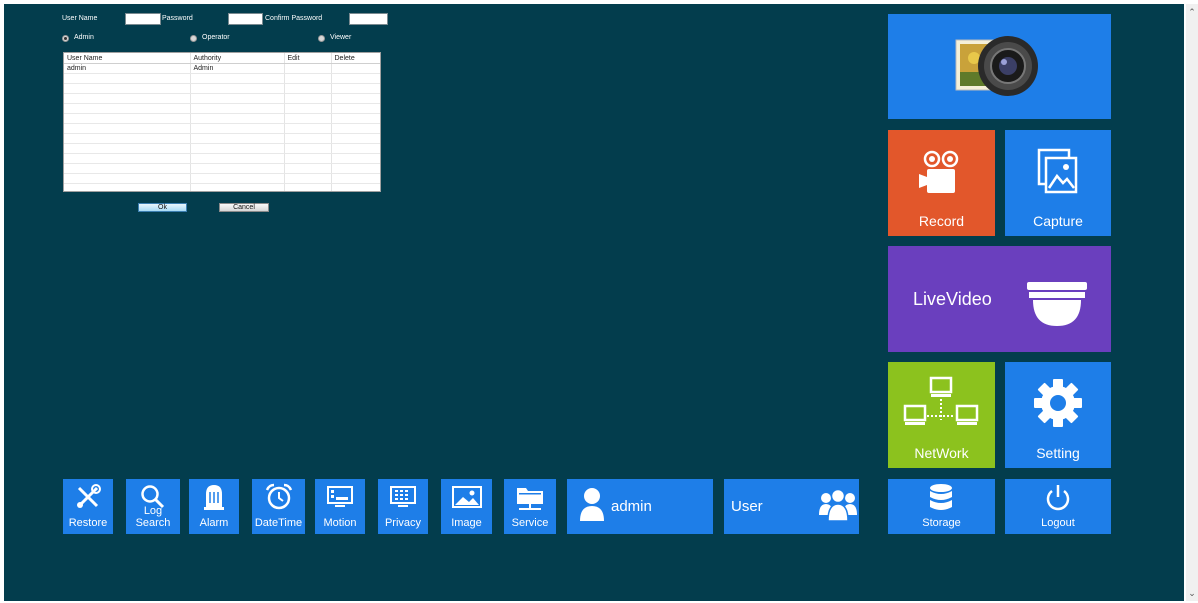  What do you see at coordinates (216, 37) in the screenshot?
I see `role-operator-label: Operator` at bounding box center [216, 37].